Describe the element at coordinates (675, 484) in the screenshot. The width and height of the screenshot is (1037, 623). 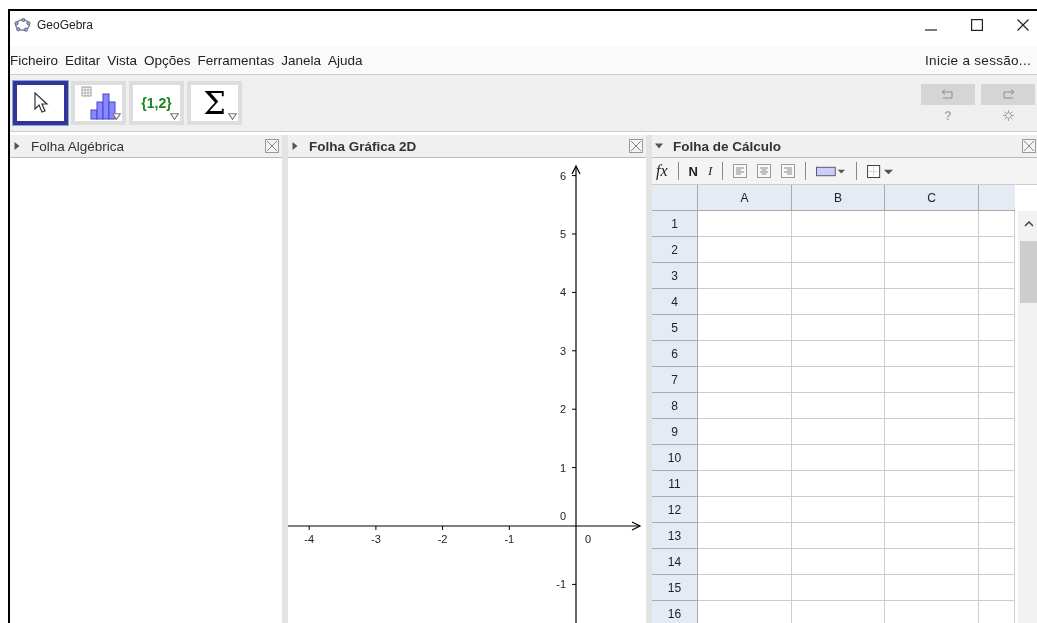
I see `row-header: 11` at that location.